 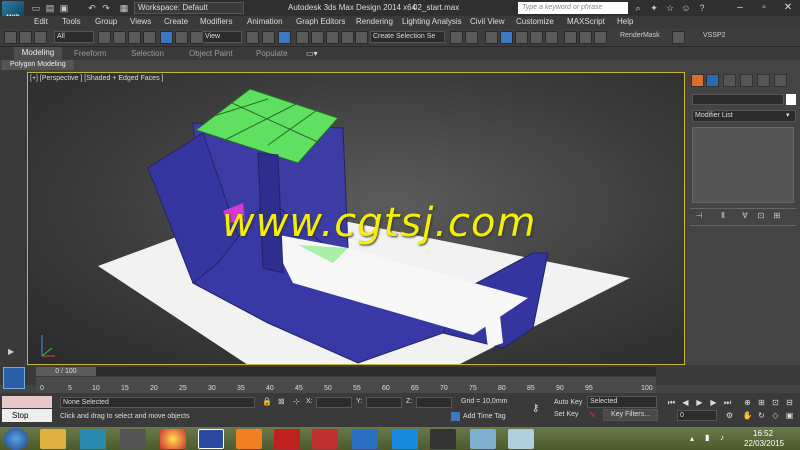 I want to click on modifier-list-dropdown: Modifier List, so click(x=744, y=116).